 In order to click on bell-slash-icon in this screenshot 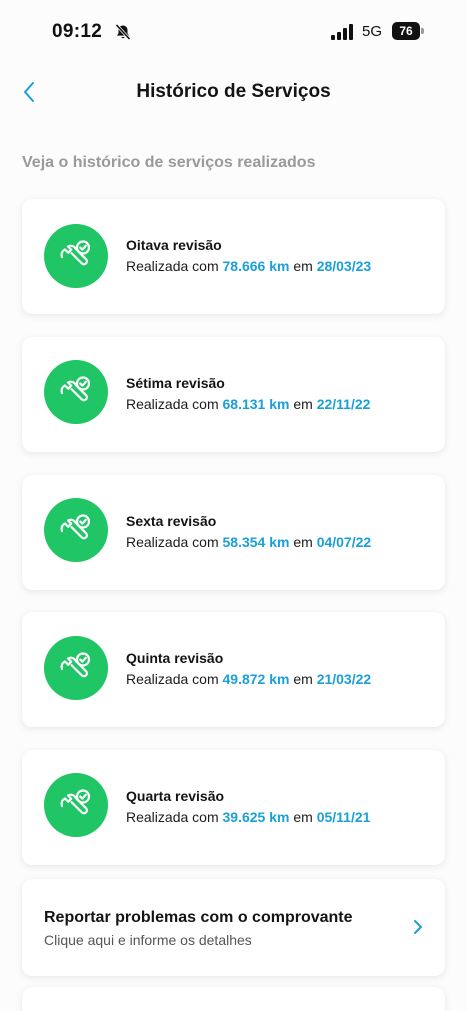, I will do `click(123, 32)`.